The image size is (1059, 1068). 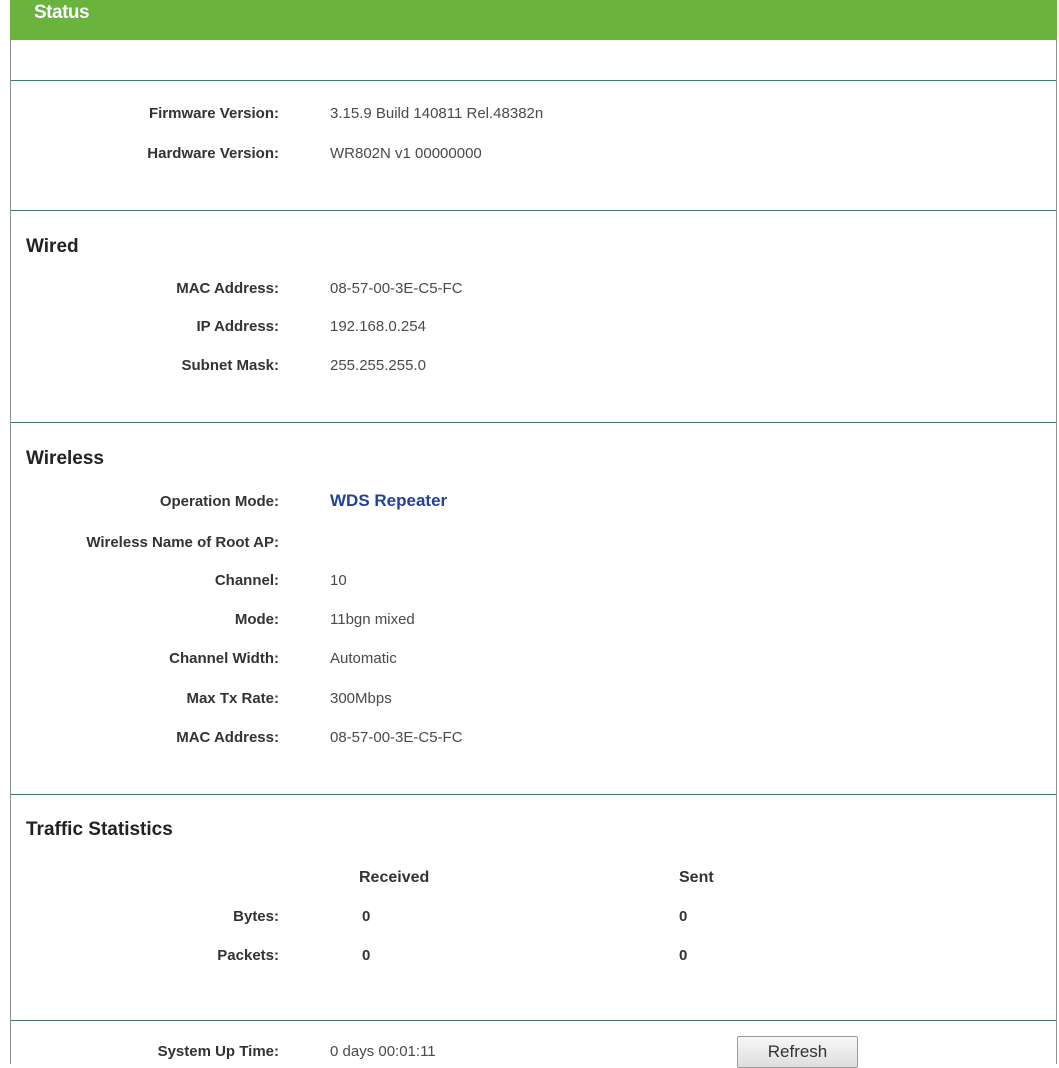 I want to click on traffic-statistics-title: Traffic Statistics, so click(x=99, y=829).